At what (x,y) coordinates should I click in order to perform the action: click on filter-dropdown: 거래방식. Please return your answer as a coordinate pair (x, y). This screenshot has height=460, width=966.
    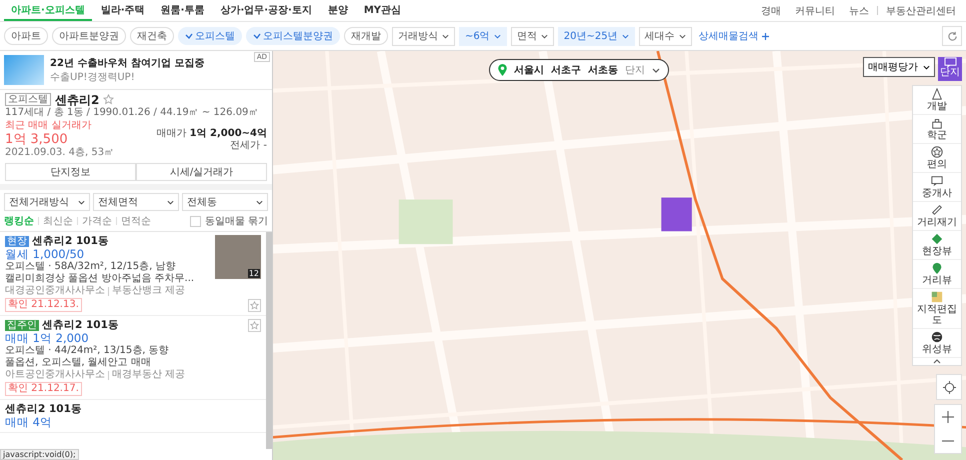
    Looking at the image, I should click on (423, 36).